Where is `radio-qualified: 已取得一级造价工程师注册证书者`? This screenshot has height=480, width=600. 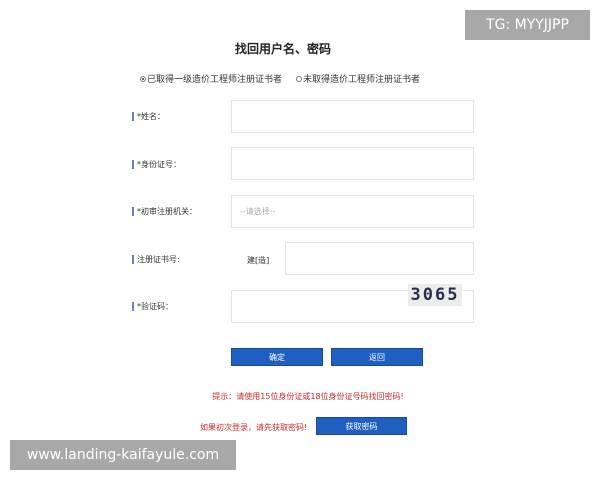 radio-qualified: 已取得一级造价工程师注册证书者 is located at coordinates (211, 78).